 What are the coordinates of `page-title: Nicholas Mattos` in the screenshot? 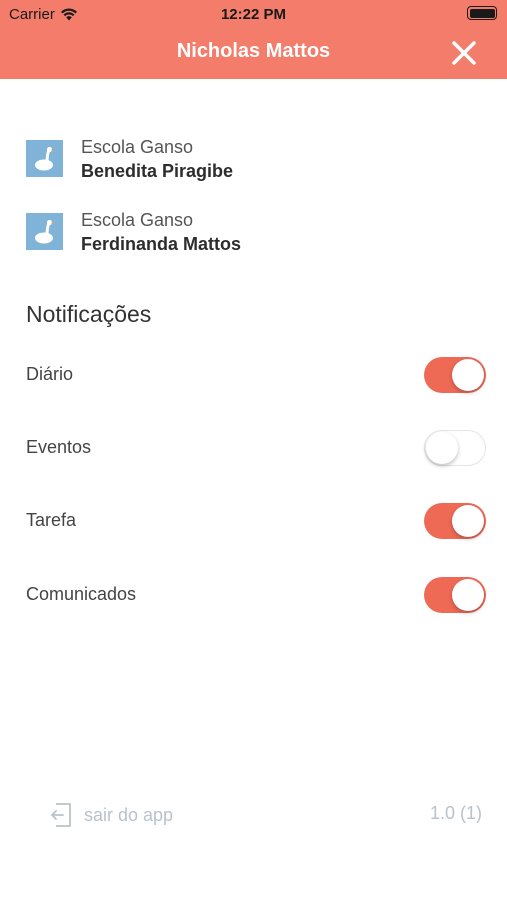 It's located at (253, 51).